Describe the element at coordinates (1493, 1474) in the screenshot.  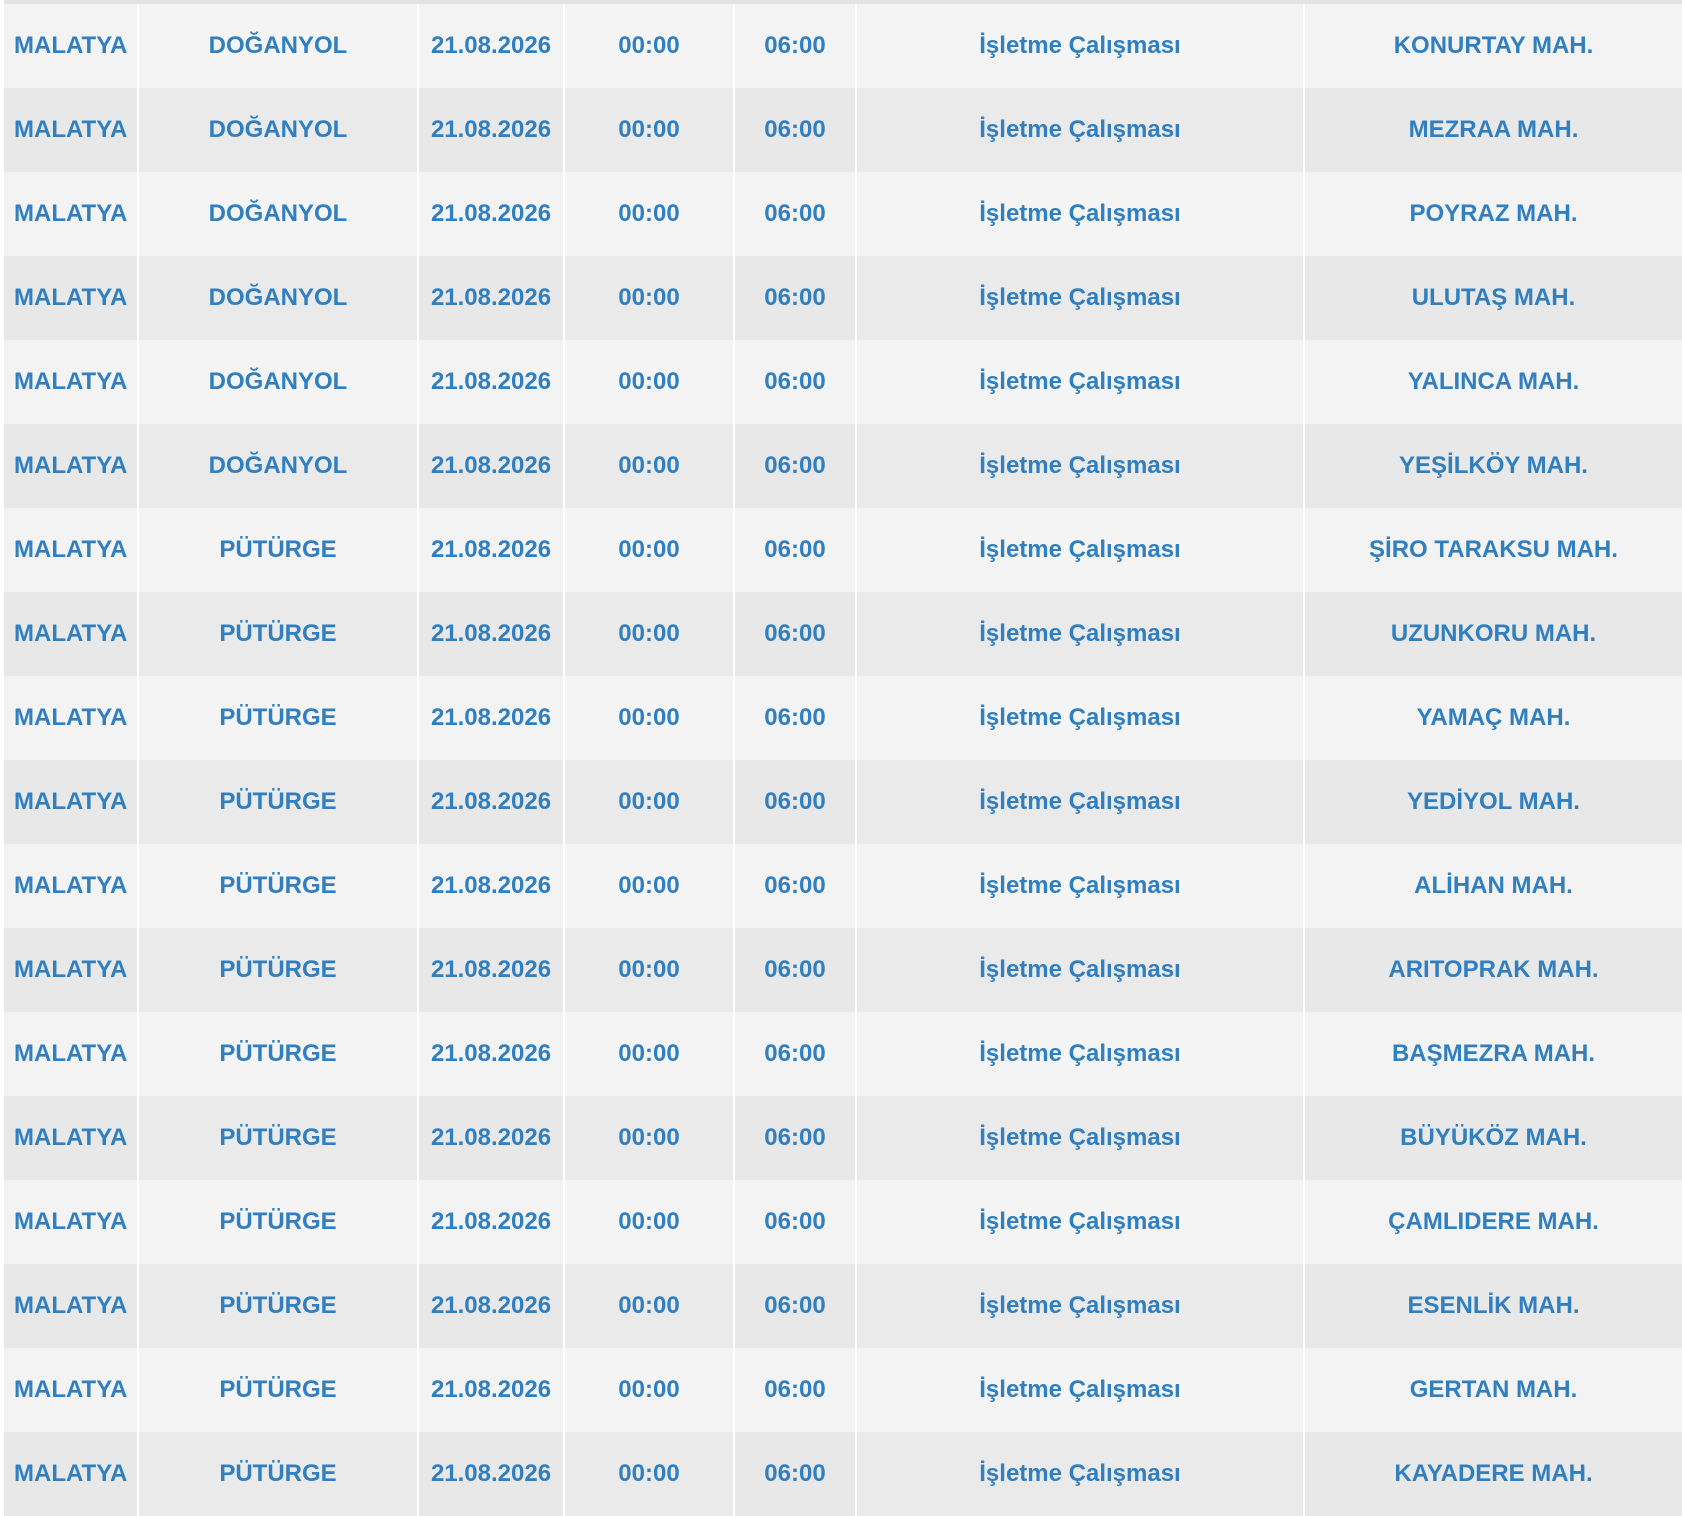
I see `neighborhood-cell: KAYADERE MAH.` at that location.